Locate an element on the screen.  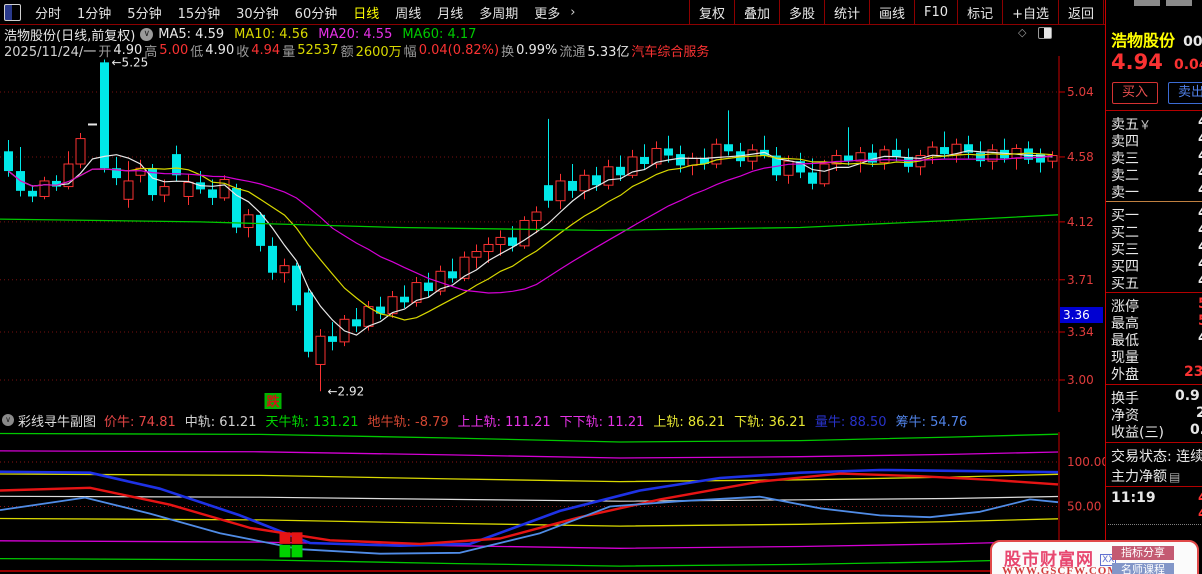
stat-row2-1: 净资2. is located at coordinates (1156, 414).